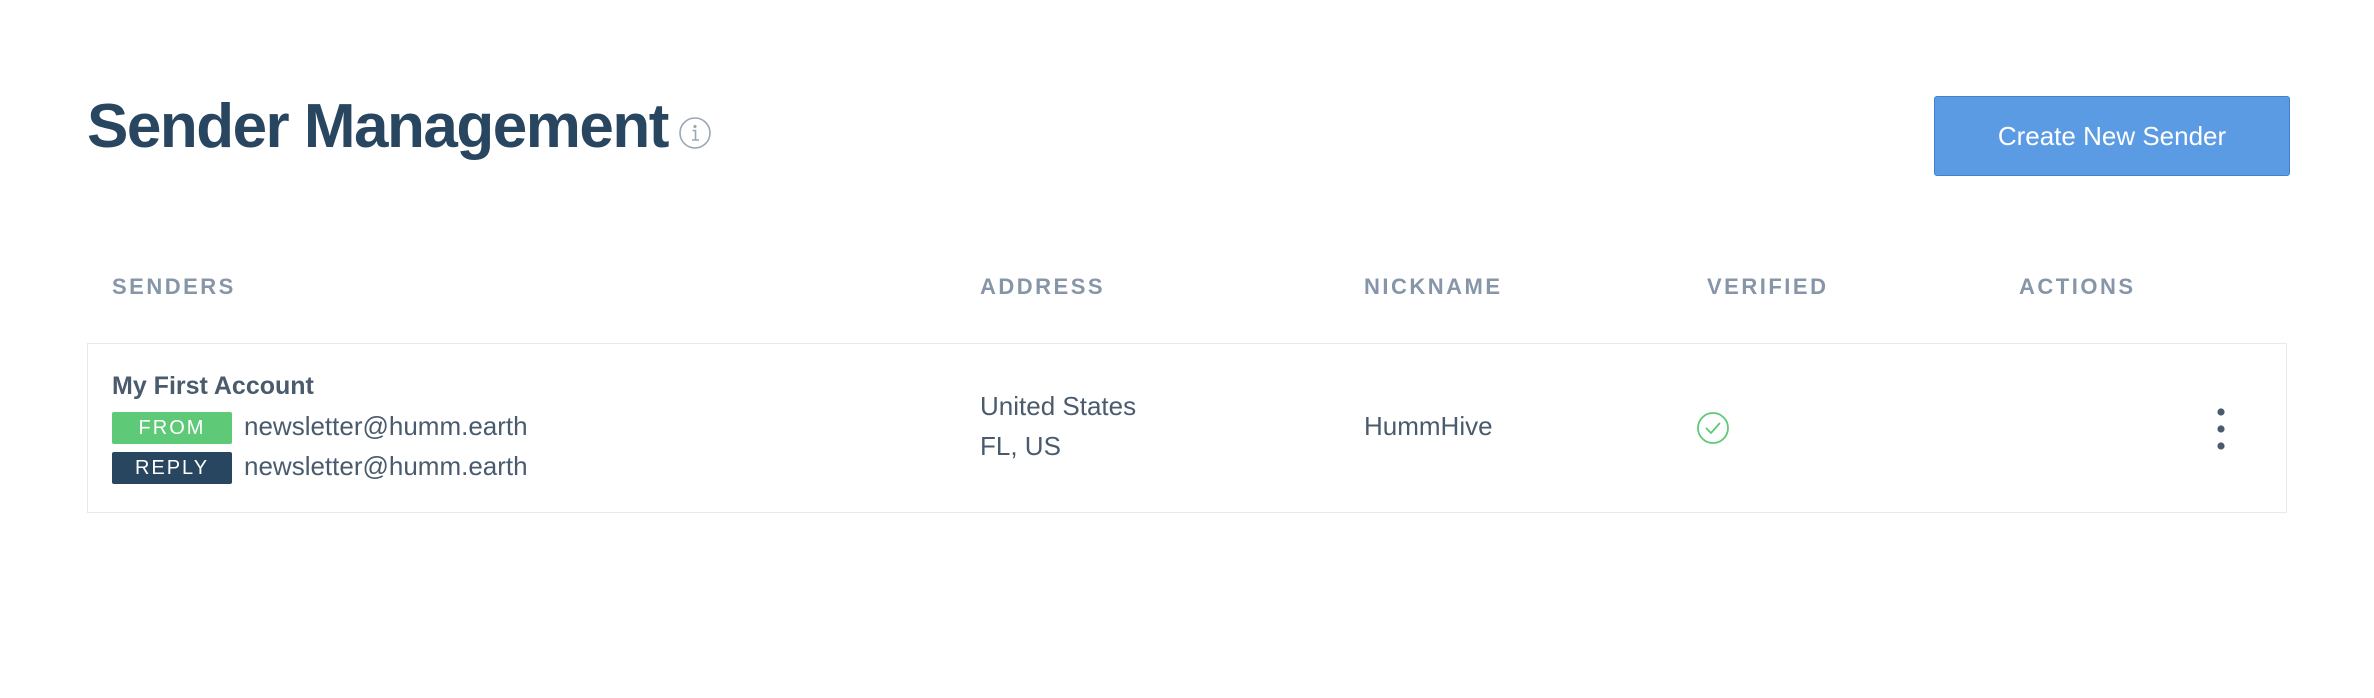 This screenshot has width=2374, height=698. Describe the element at coordinates (172, 468) in the screenshot. I see `reply-badge: REPLY` at that location.